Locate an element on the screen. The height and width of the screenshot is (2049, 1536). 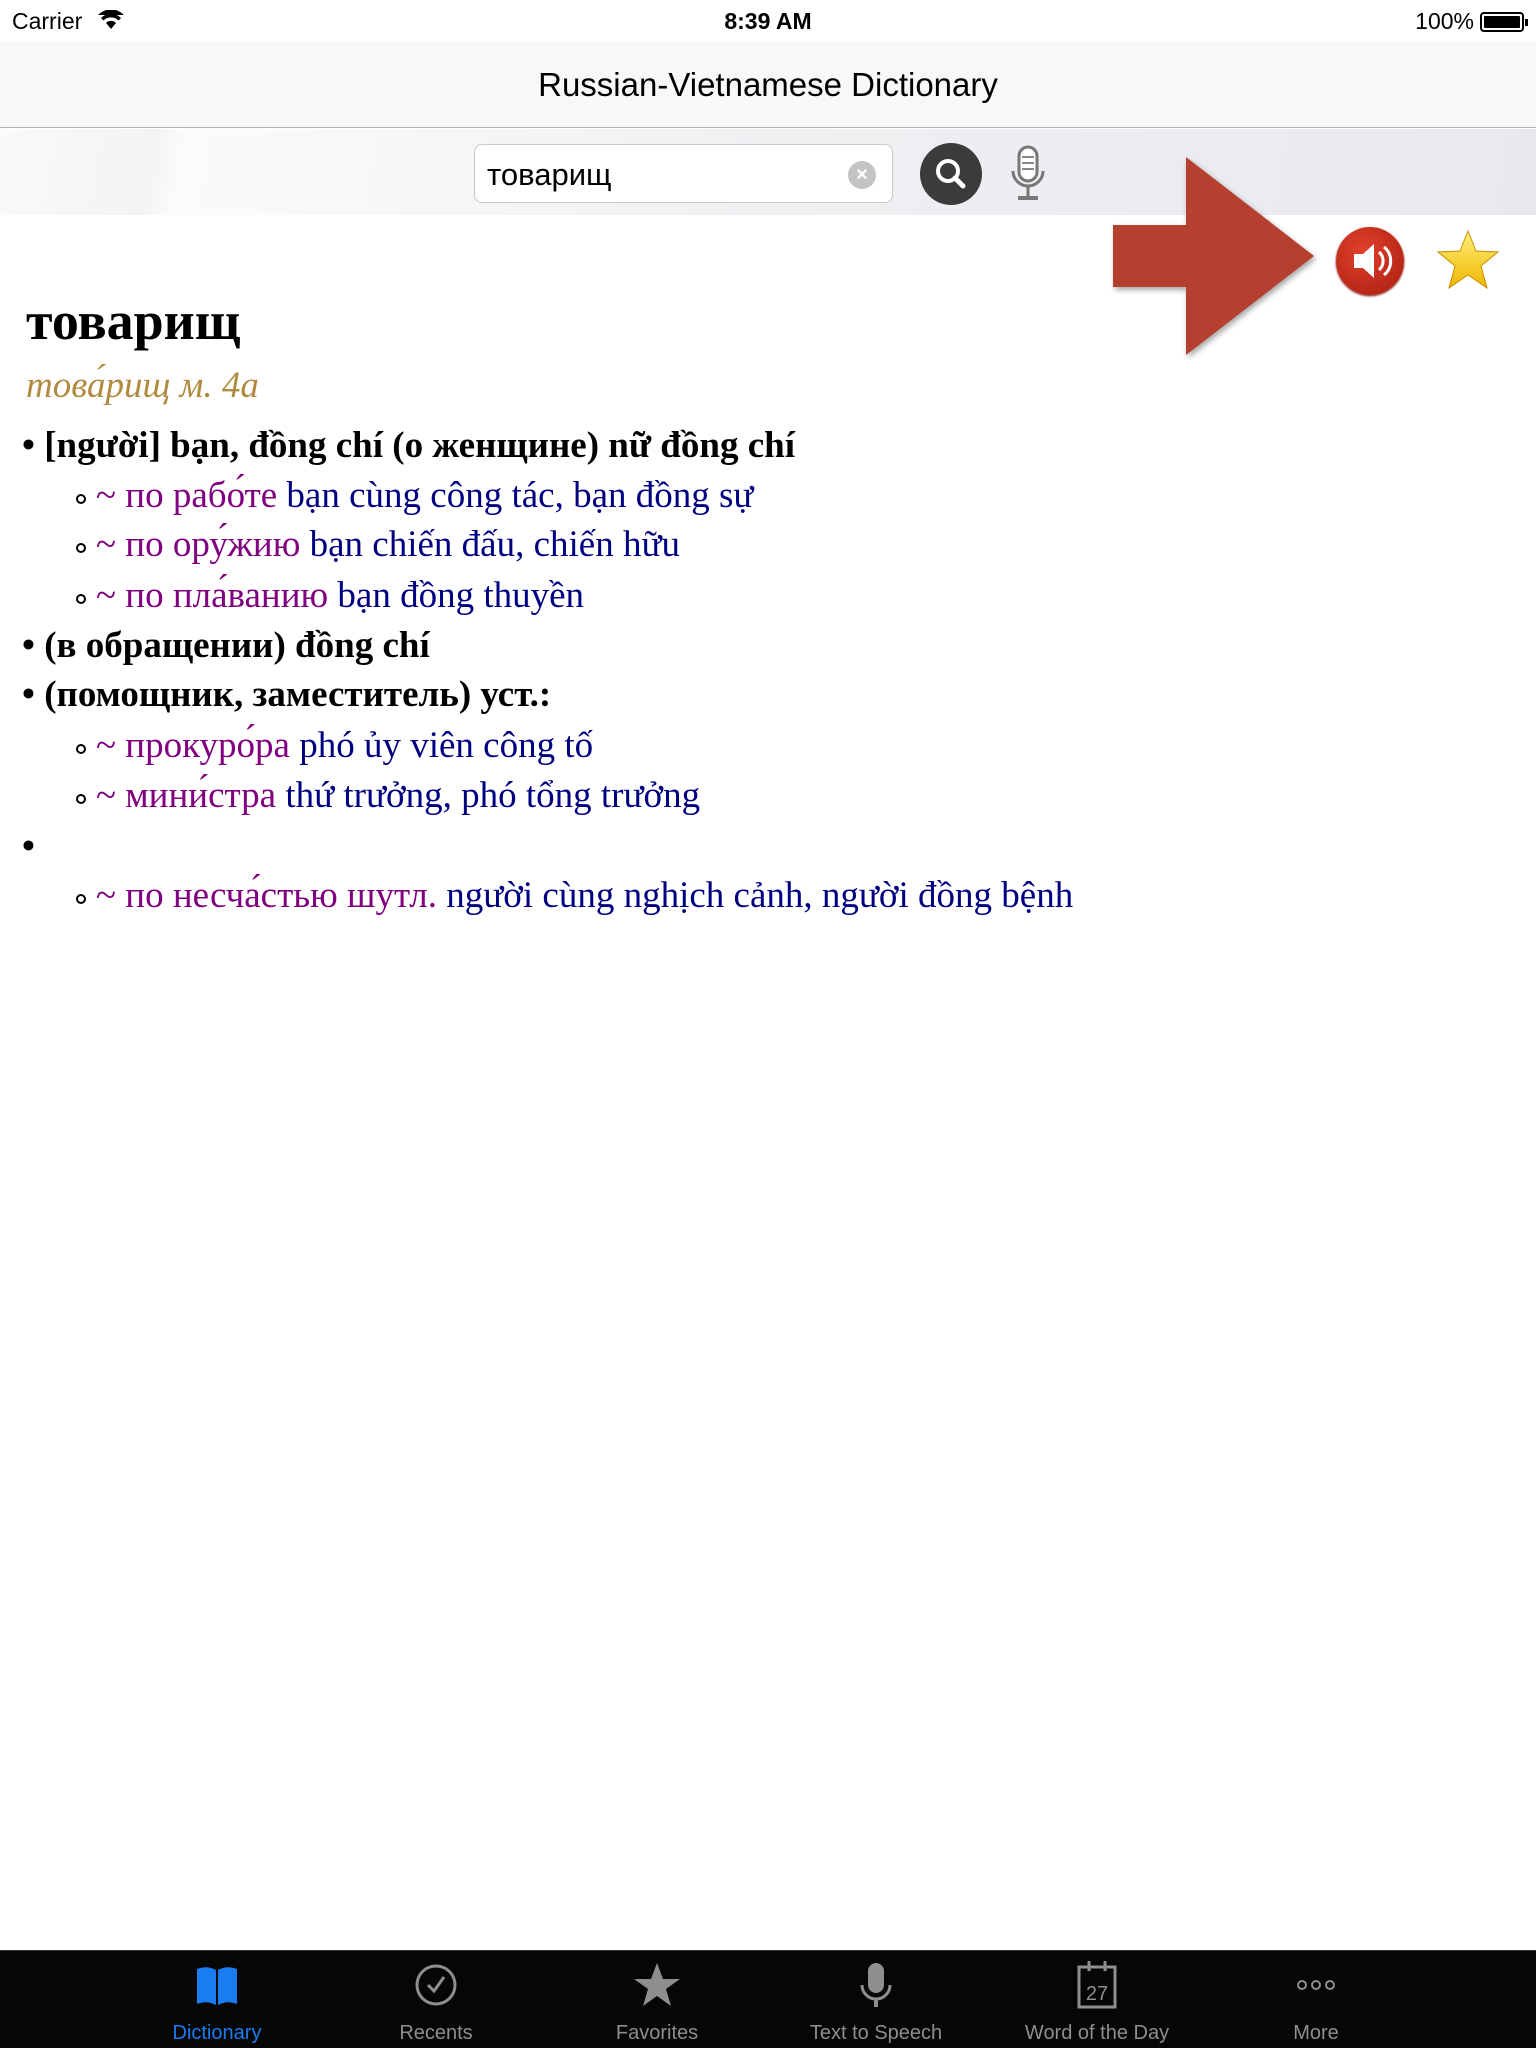
microphone-icon is located at coordinates (1028, 174).